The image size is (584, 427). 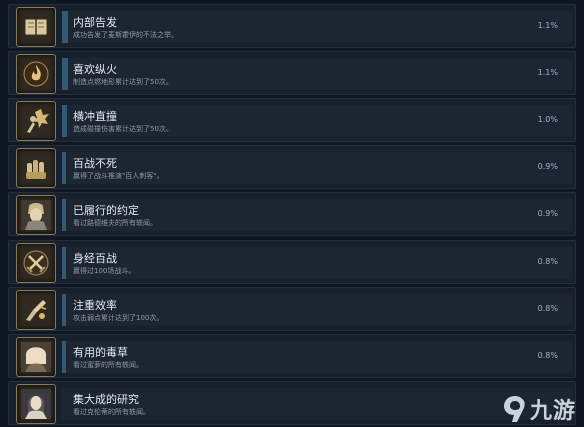 What do you see at coordinates (36, 74) in the screenshot?
I see `flame-icon` at bounding box center [36, 74].